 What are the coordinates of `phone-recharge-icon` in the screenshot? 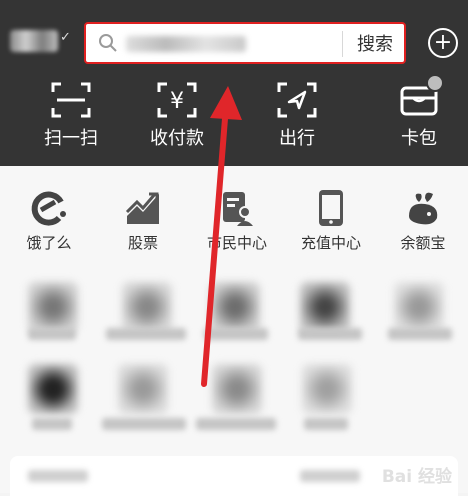 It's located at (331, 208).